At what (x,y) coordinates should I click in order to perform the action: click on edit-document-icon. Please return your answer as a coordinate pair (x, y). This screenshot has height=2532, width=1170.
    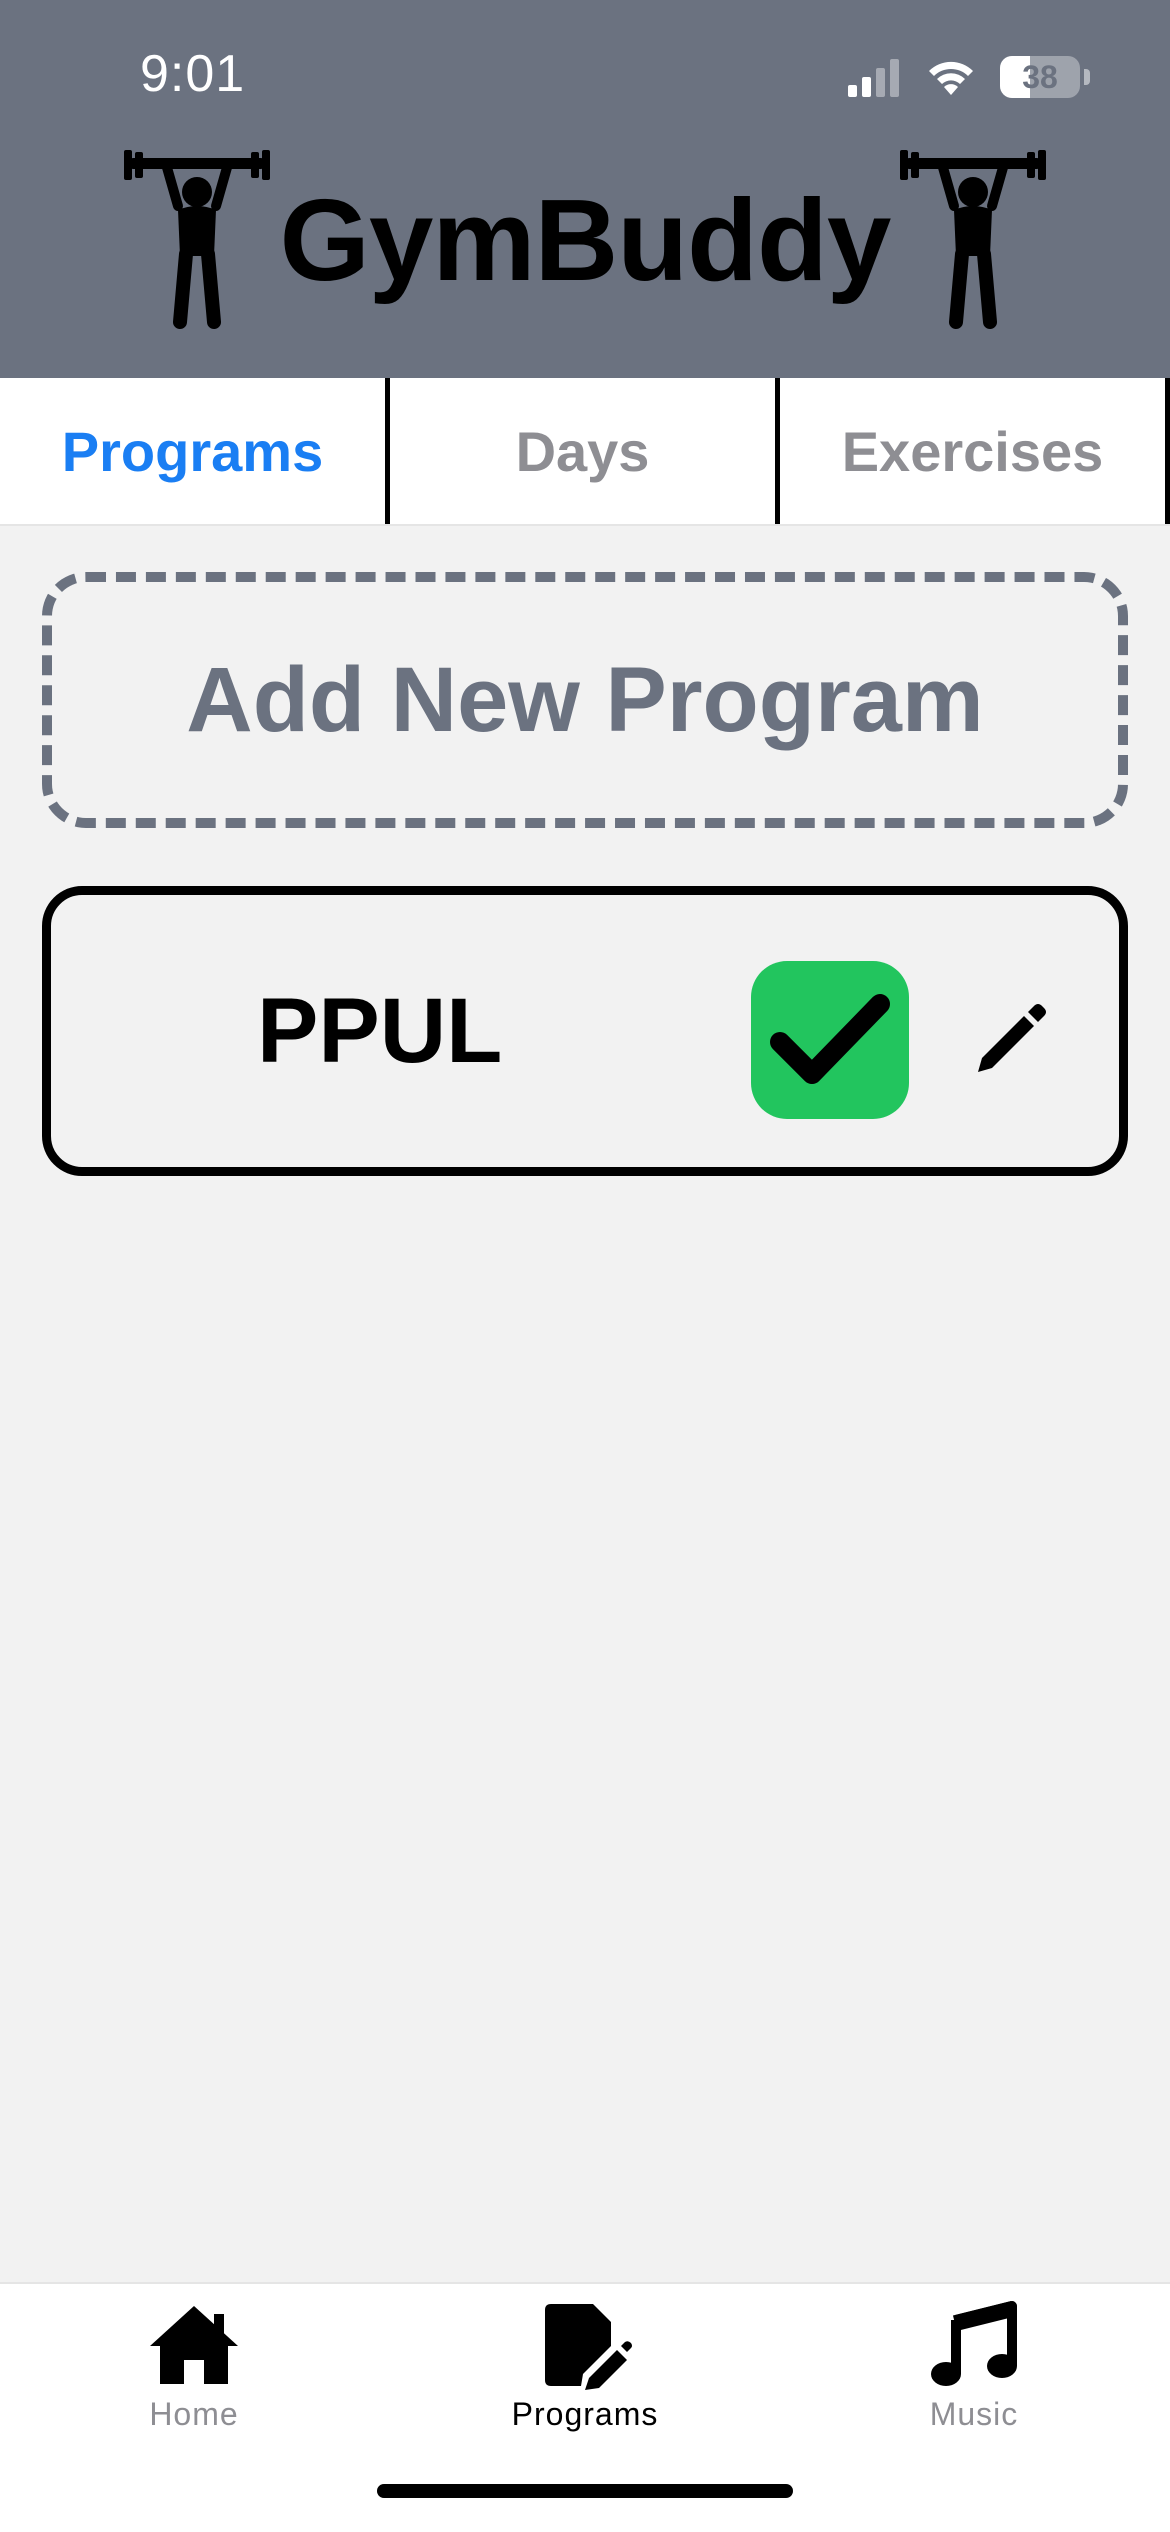
    Looking at the image, I should click on (588, 2347).